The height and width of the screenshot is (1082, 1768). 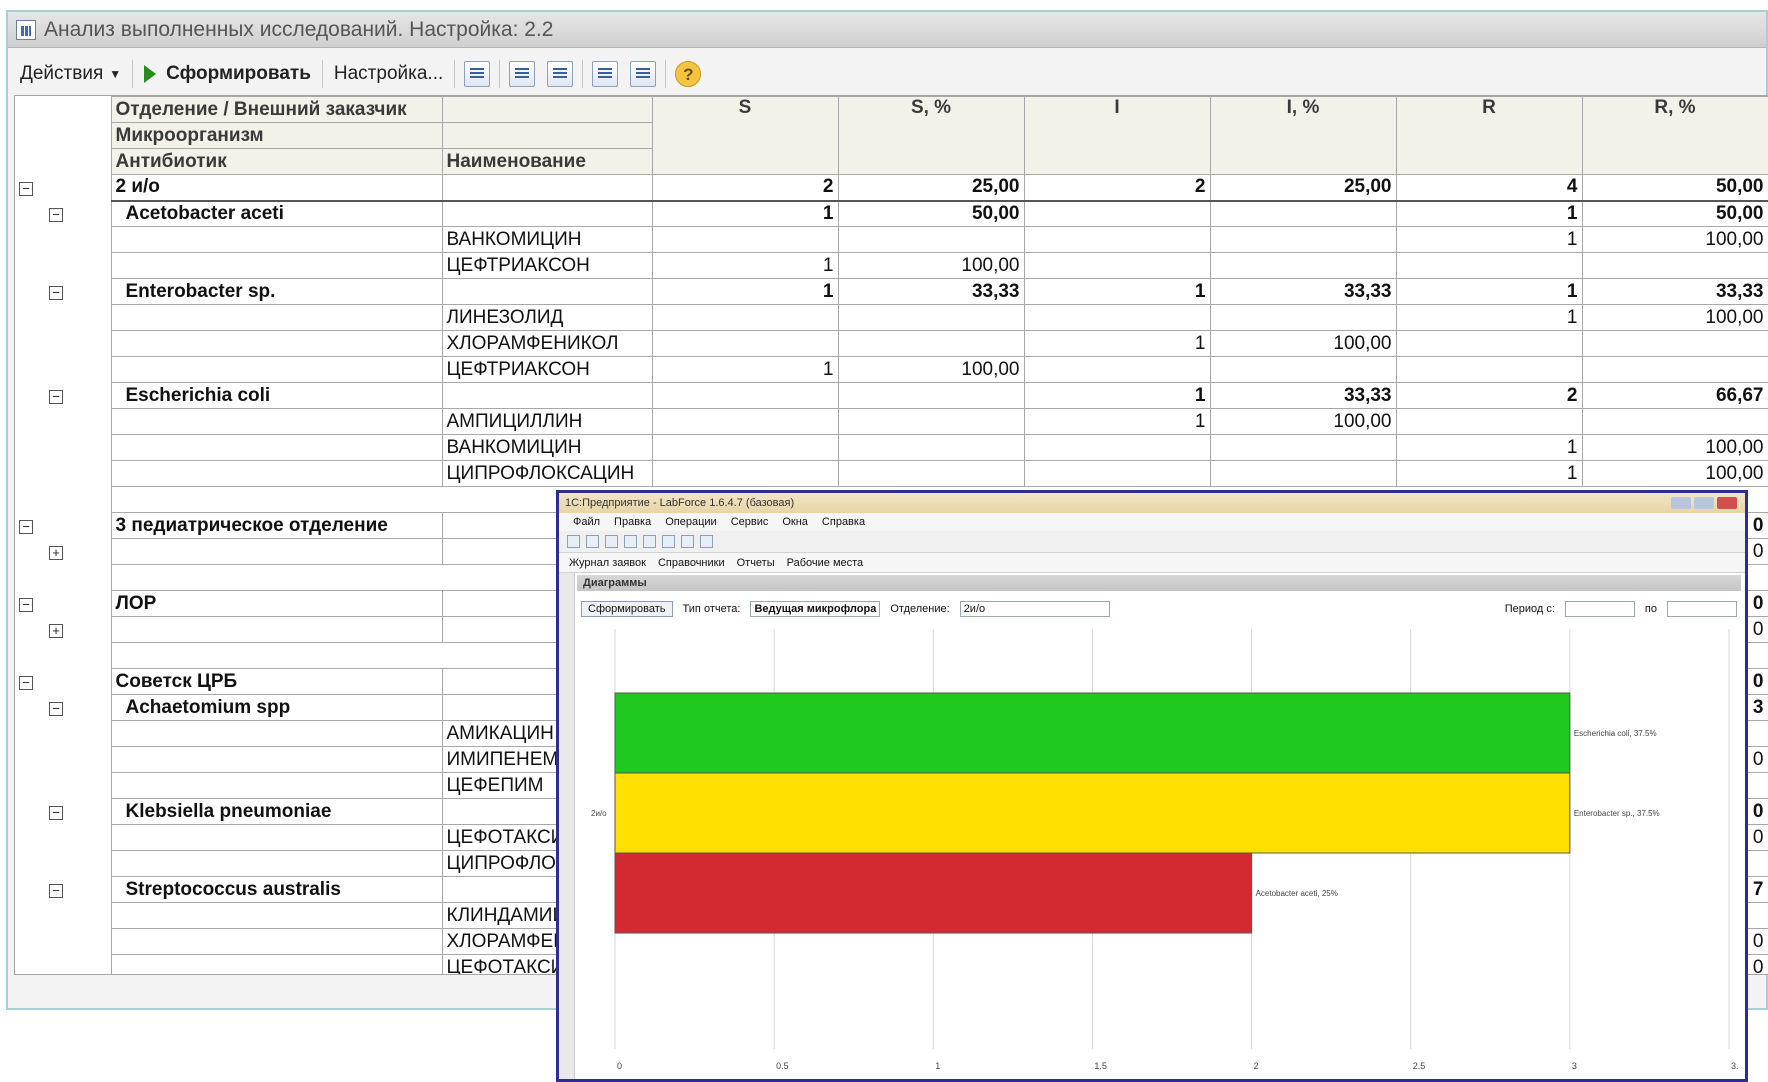 What do you see at coordinates (1704, 503) in the screenshot?
I see `maximize-icon` at bounding box center [1704, 503].